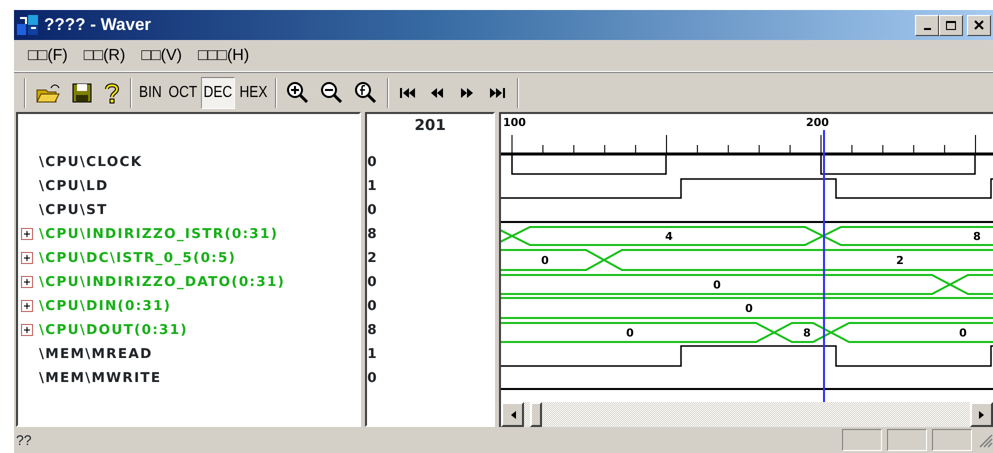  Describe the element at coordinates (98, 25) in the screenshot. I see `window-title: ???? - Waver` at that location.